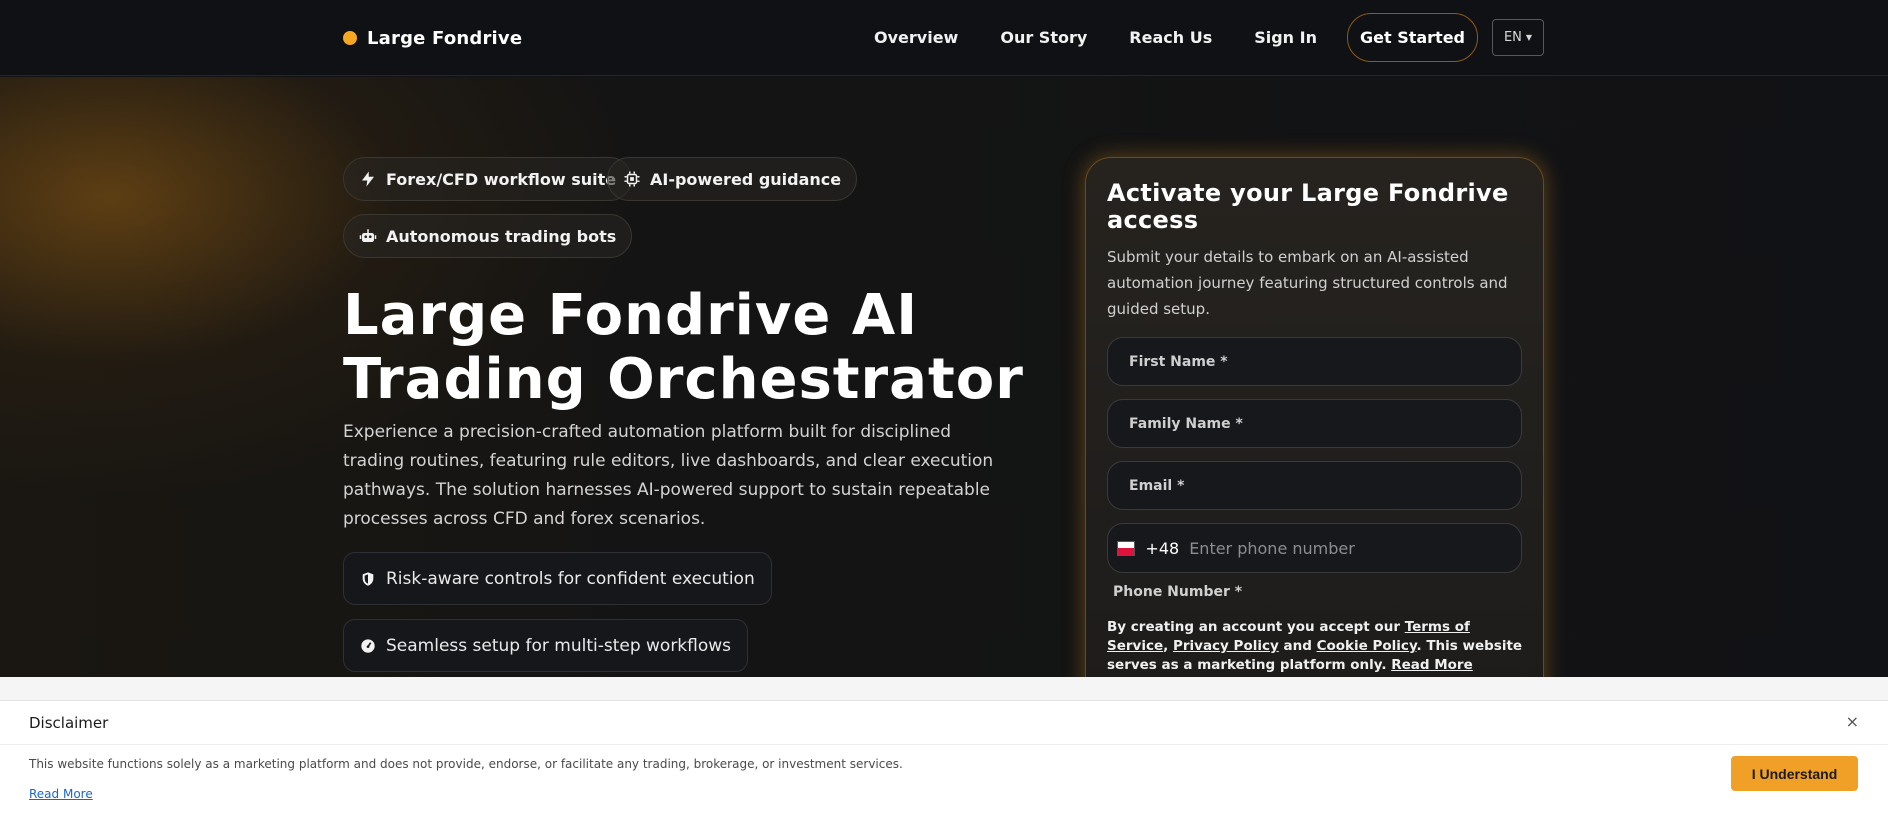 Image resolution: width=1888 pixels, height=818 pixels. What do you see at coordinates (1126, 548) in the screenshot?
I see `poland-flag-icon` at bounding box center [1126, 548].